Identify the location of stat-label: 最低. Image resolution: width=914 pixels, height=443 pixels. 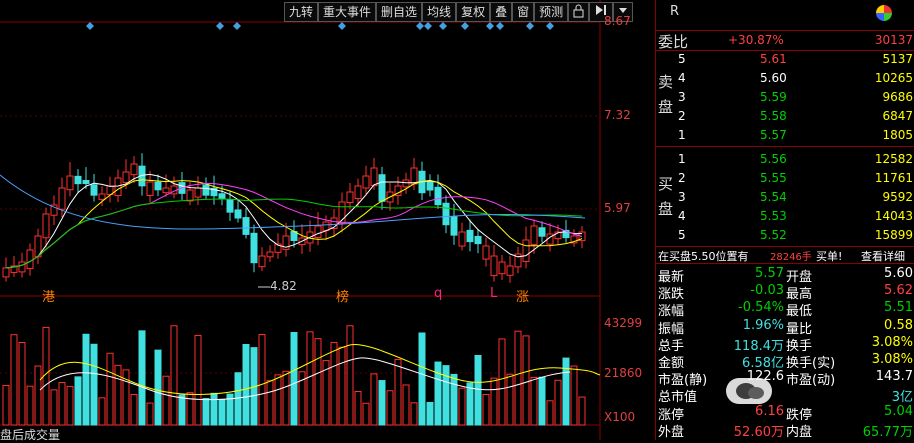
(799, 312).